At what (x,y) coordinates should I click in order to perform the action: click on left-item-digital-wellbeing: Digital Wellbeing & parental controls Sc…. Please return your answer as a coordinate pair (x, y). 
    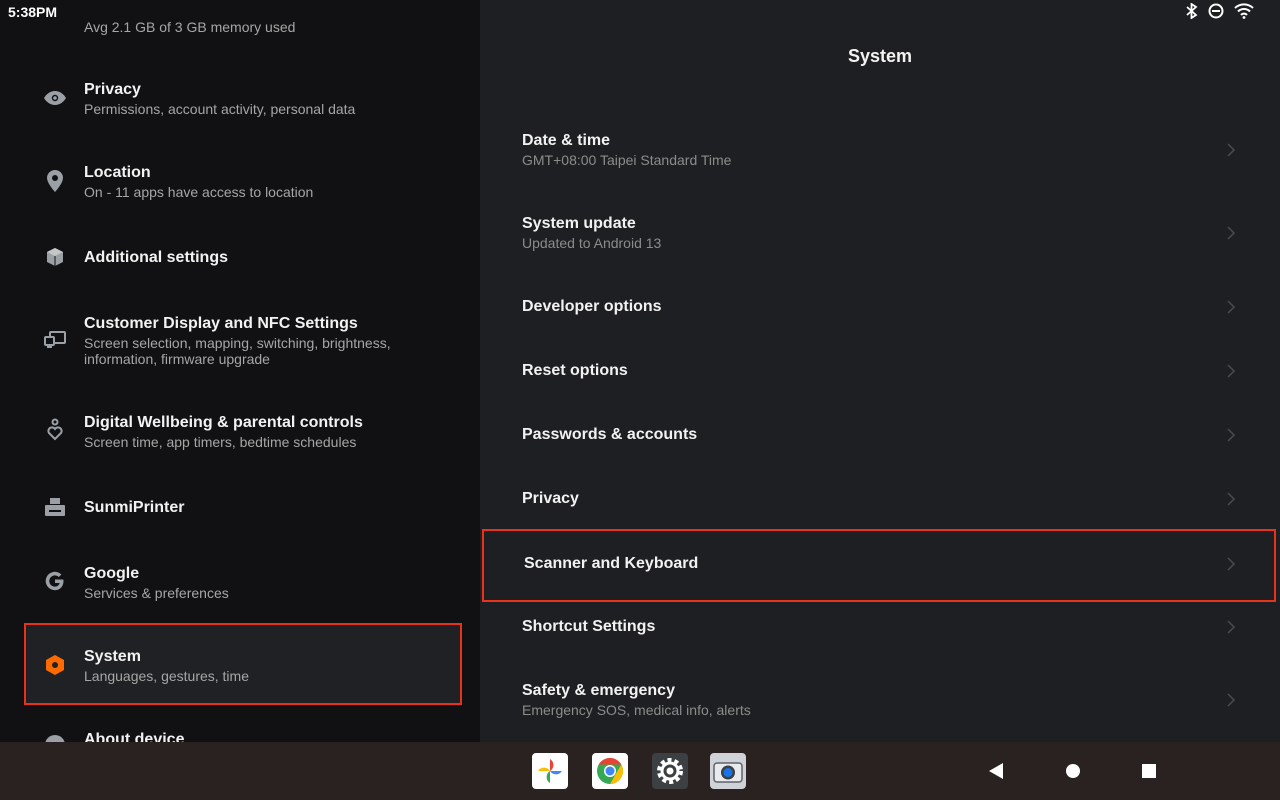
    Looking at the image, I should click on (243, 431).